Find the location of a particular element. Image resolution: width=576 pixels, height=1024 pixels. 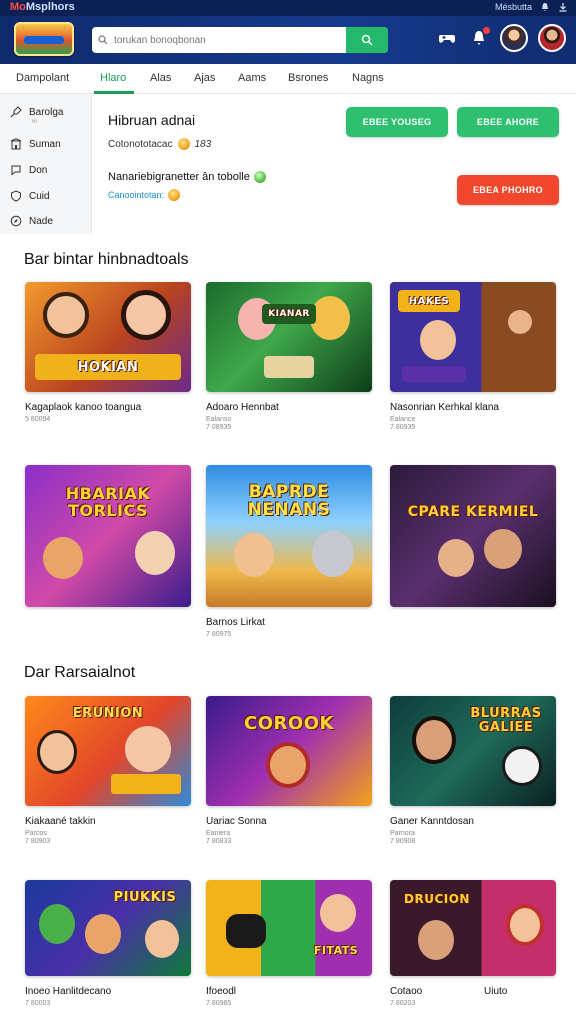

promo-line-text: Nanariebigranetter ân tobolle is located at coordinates (179, 177).